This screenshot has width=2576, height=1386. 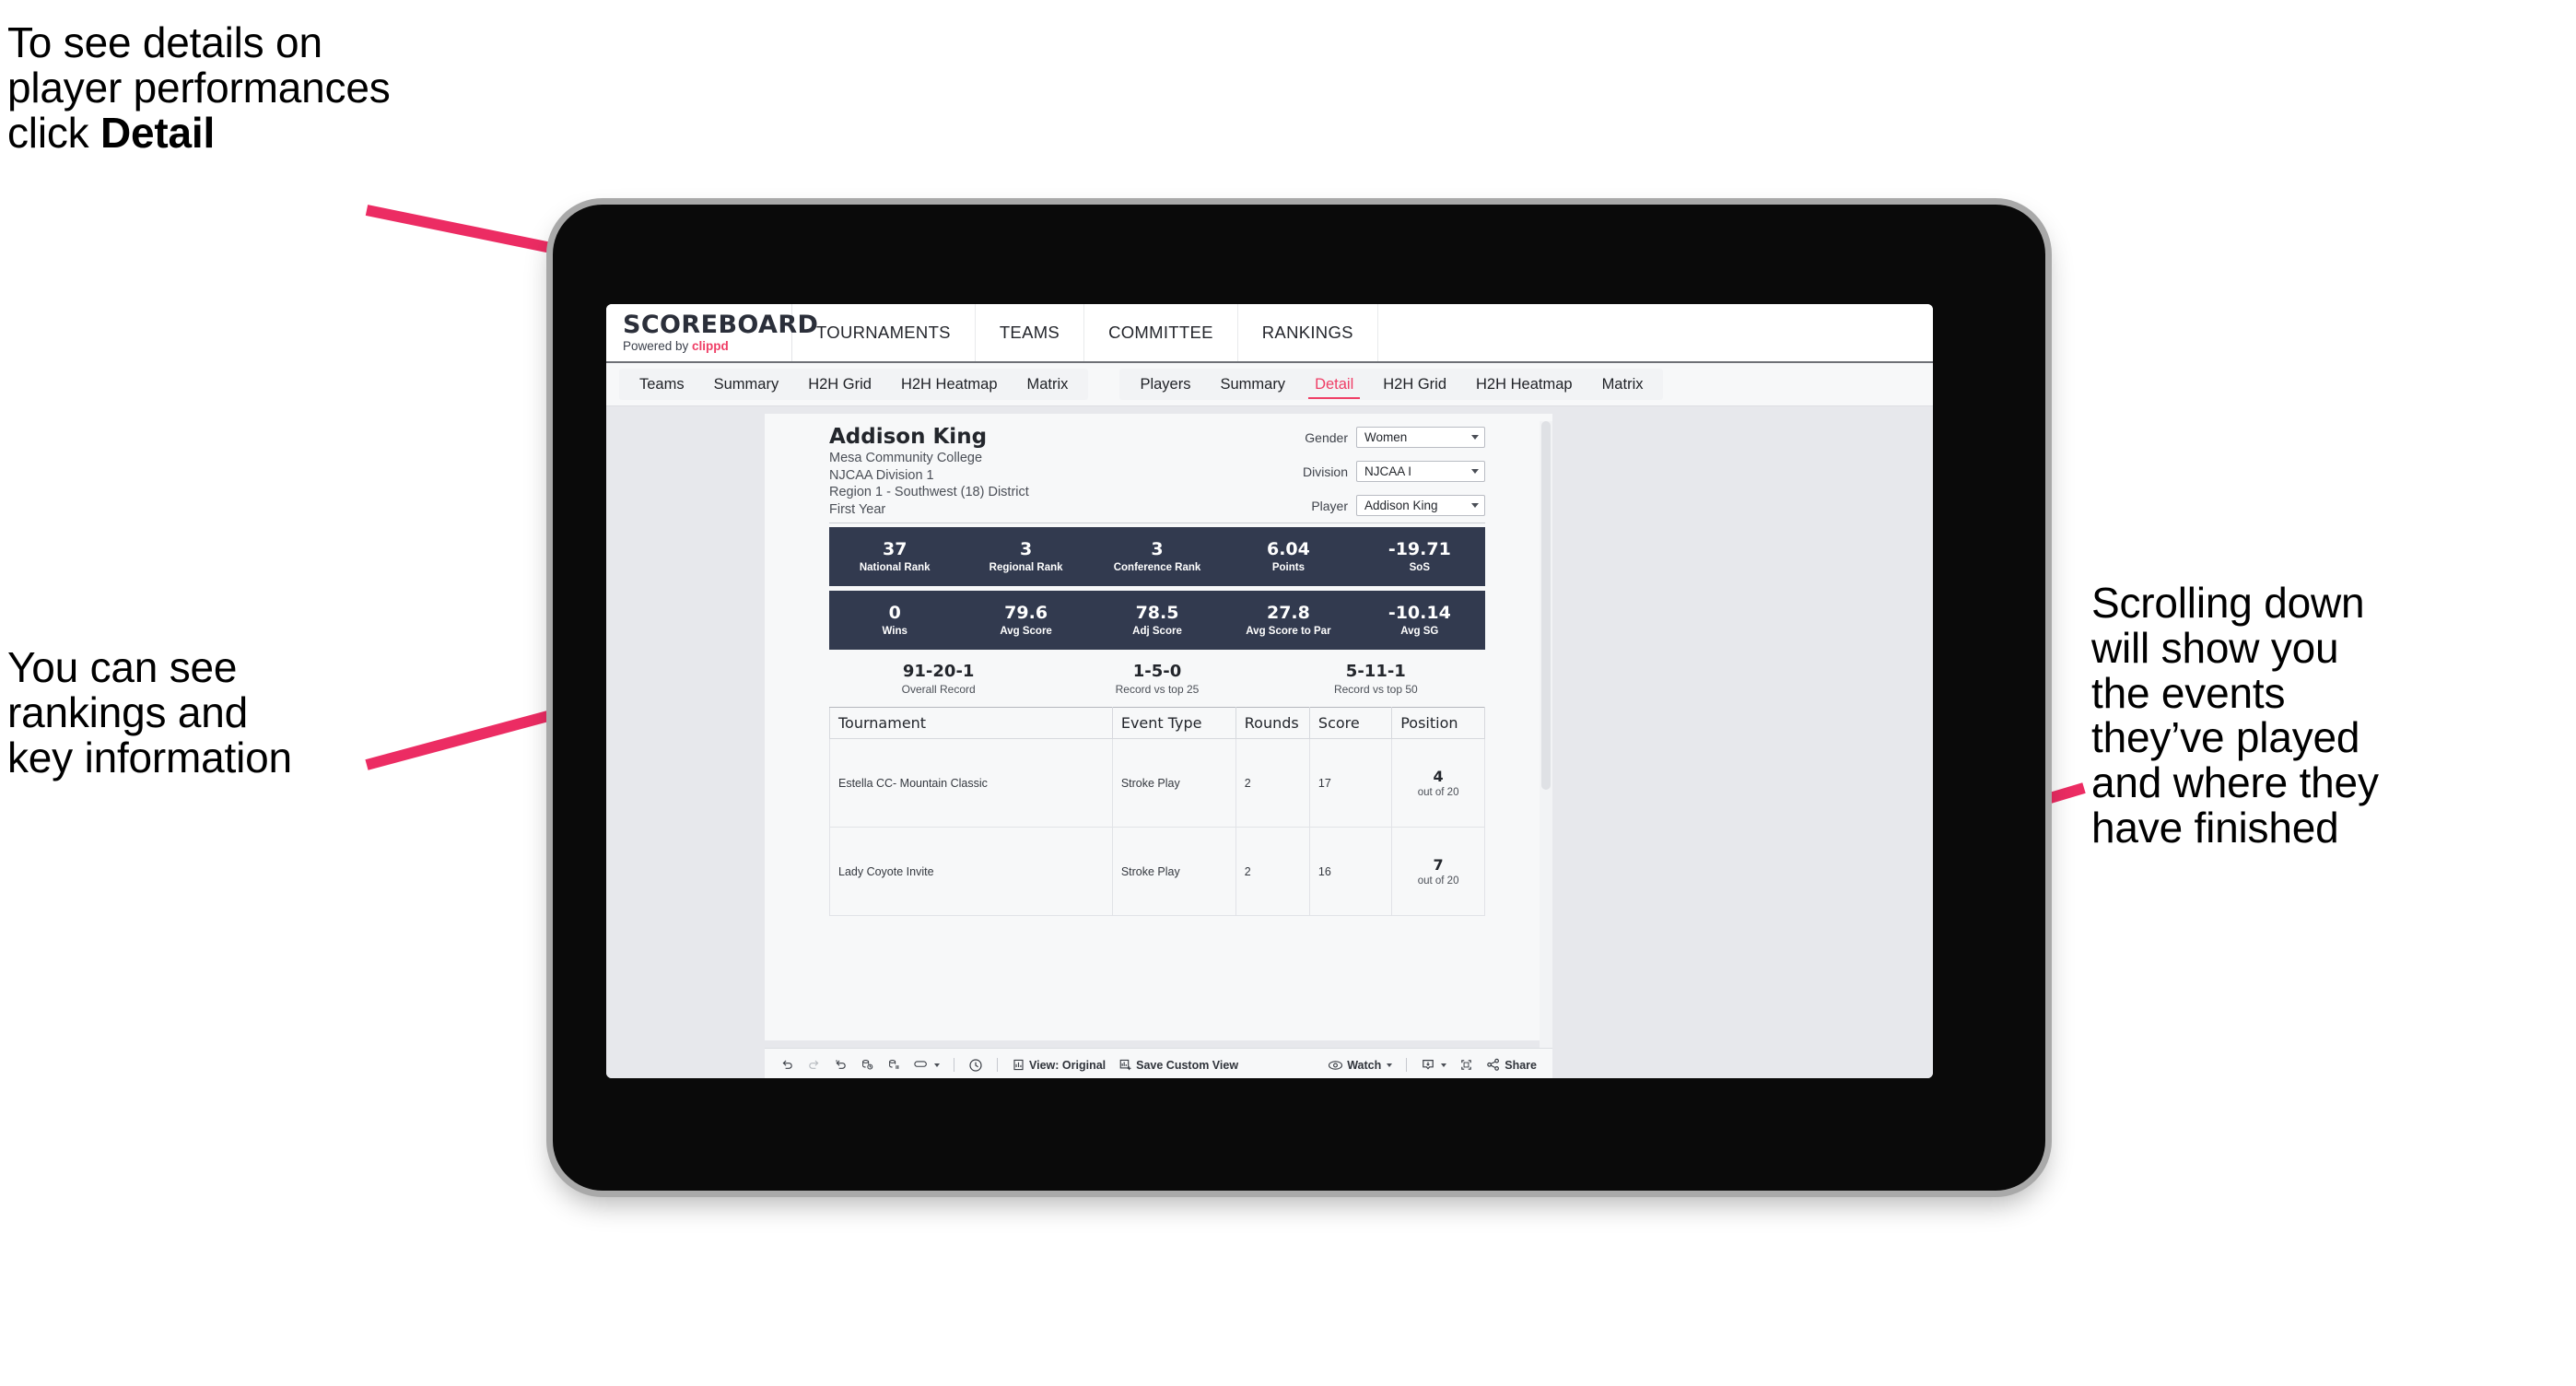 I want to click on powered-by-prefix: Powered by, so click(x=658, y=346).